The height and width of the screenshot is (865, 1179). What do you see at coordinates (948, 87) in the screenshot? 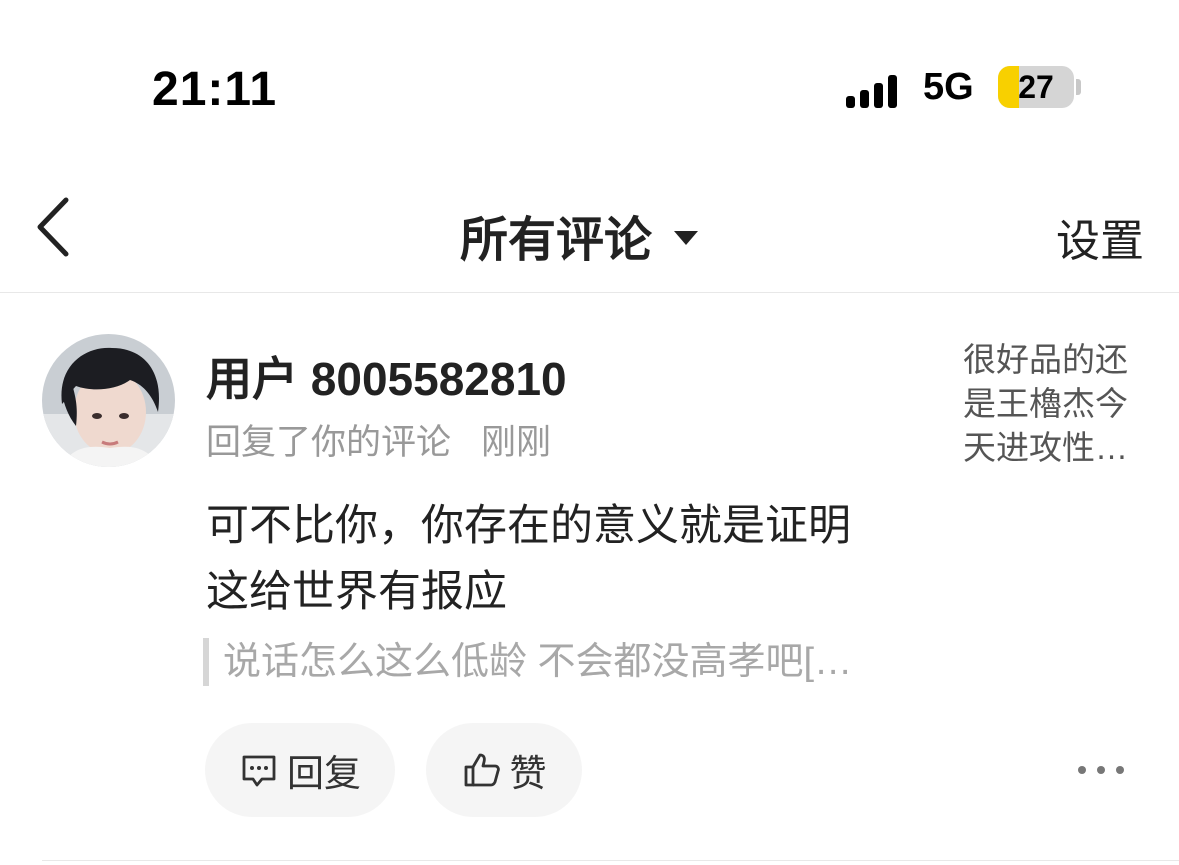
I see `network-type: 5G` at bounding box center [948, 87].